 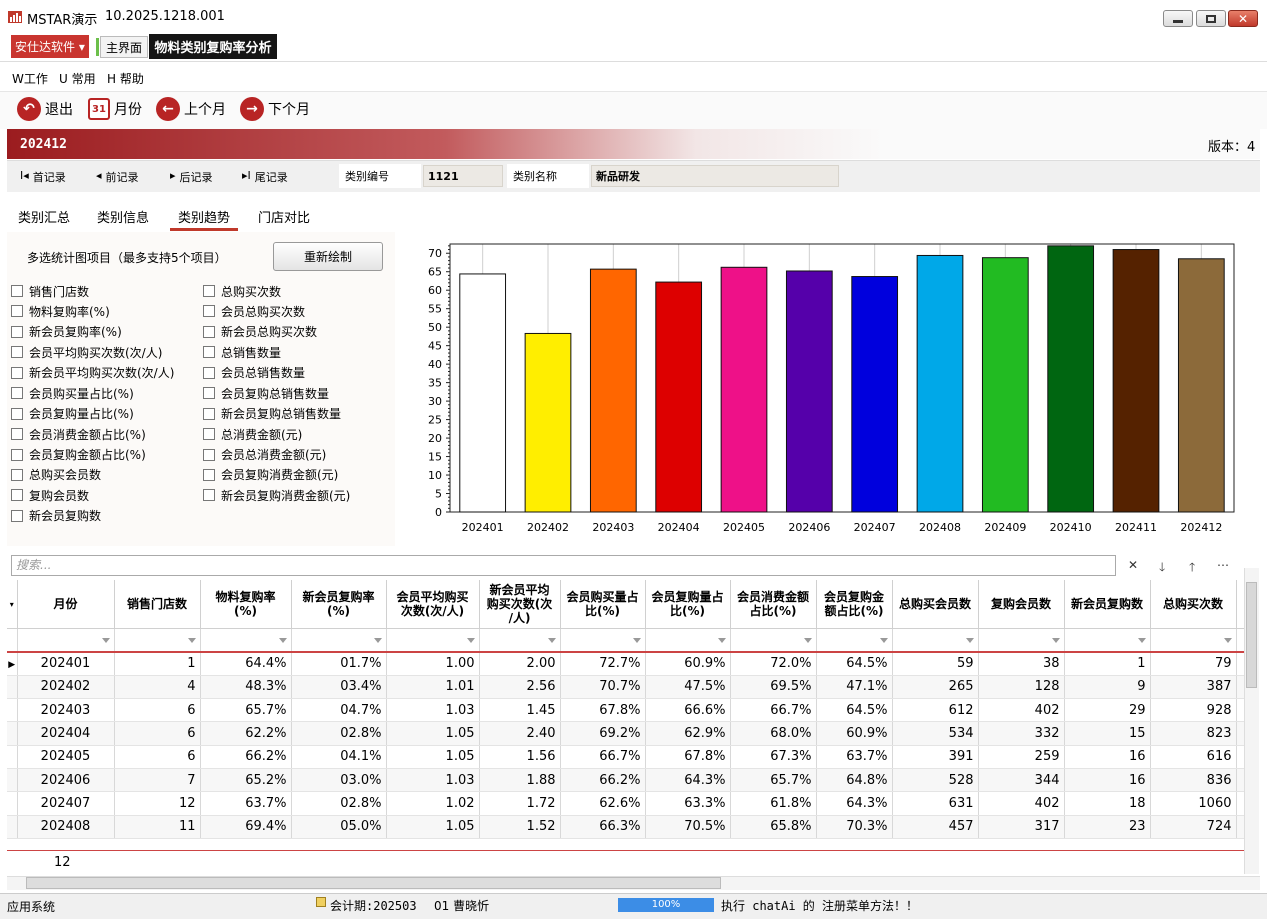 I want to click on table-cell: 332, so click(x=1021, y=733).